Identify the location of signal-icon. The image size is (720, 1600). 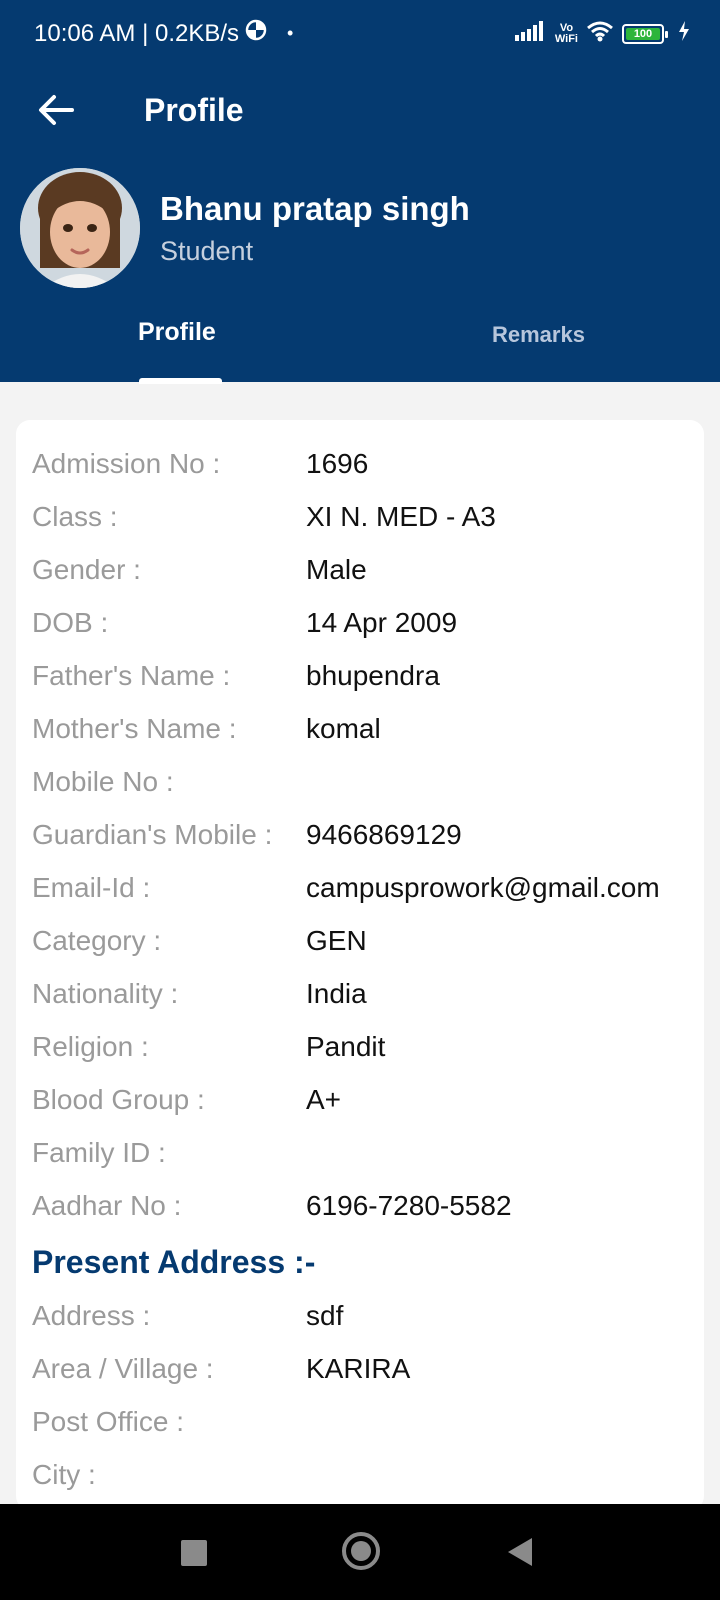
(530, 33).